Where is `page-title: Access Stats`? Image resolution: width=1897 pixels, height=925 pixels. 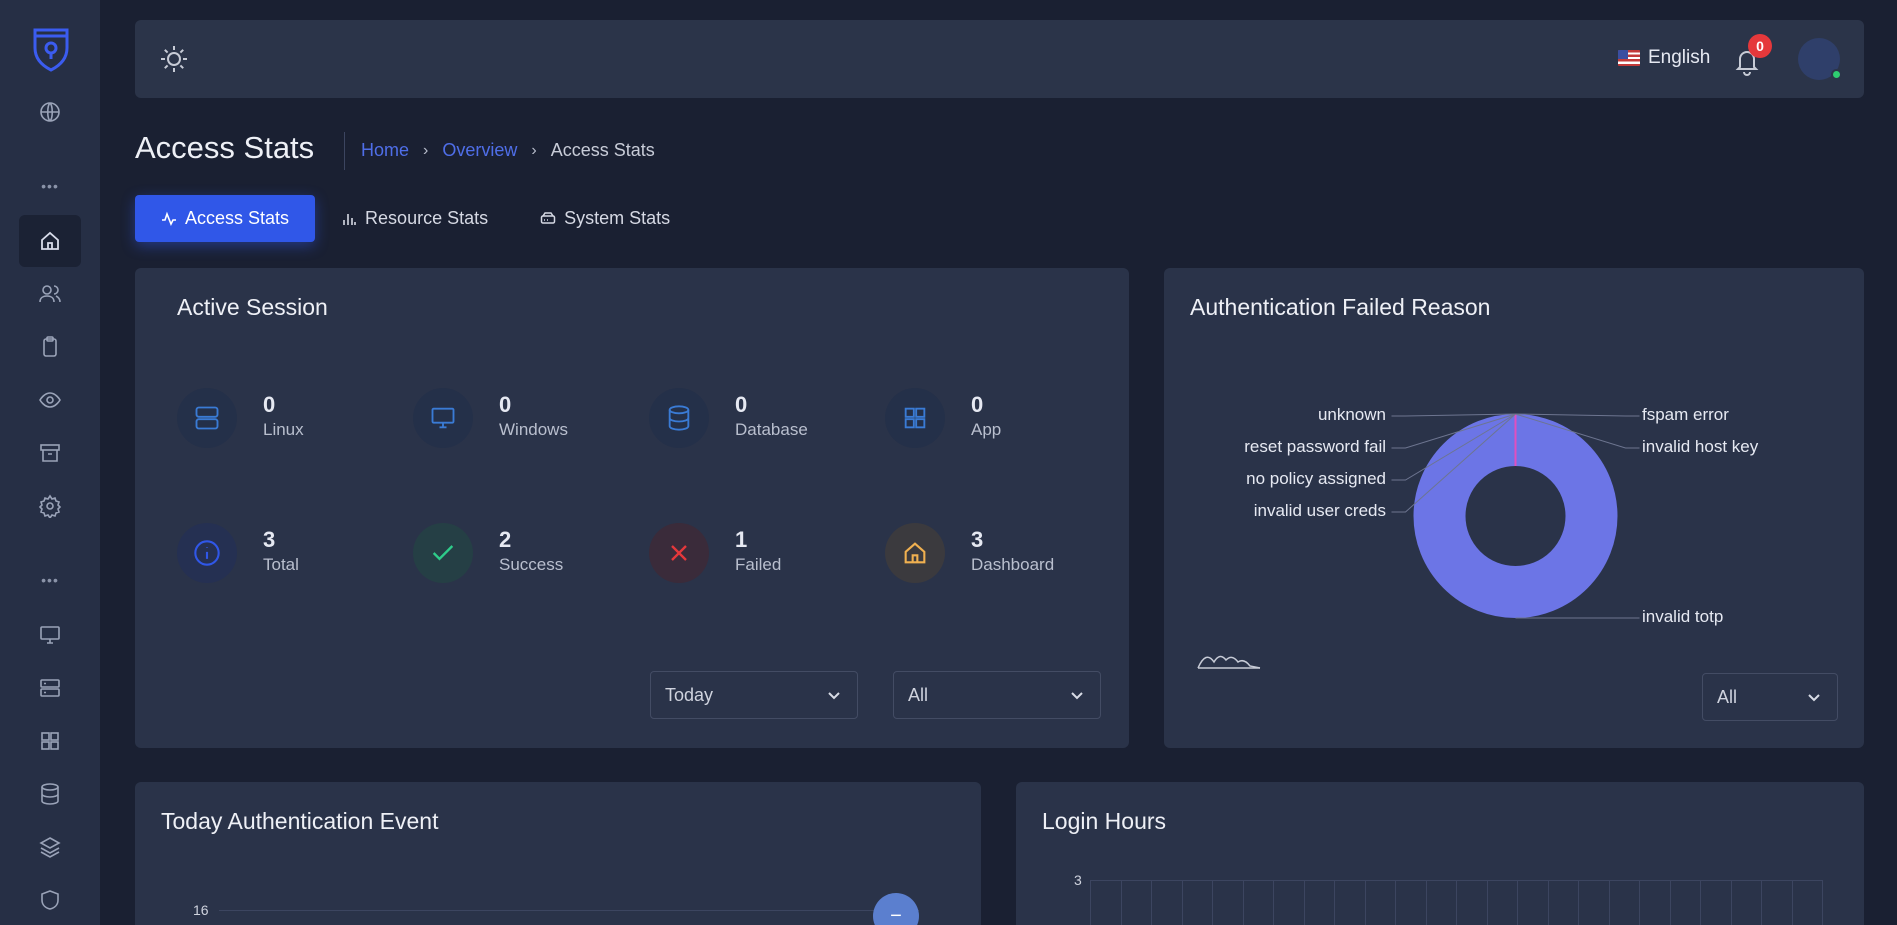 page-title: Access Stats is located at coordinates (225, 147).